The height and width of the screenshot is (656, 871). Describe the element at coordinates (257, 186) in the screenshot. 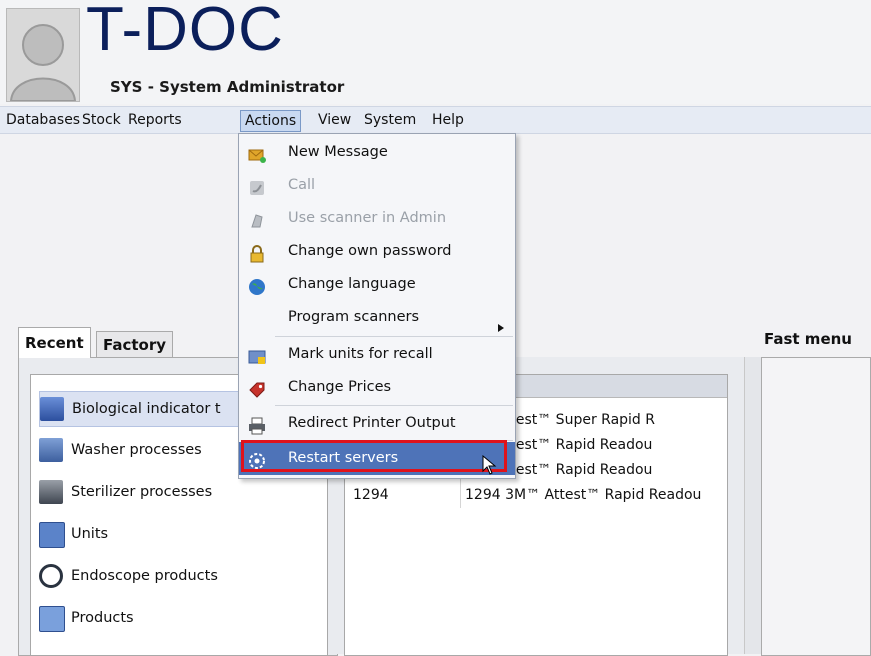

I see `phone-icon` at that location.